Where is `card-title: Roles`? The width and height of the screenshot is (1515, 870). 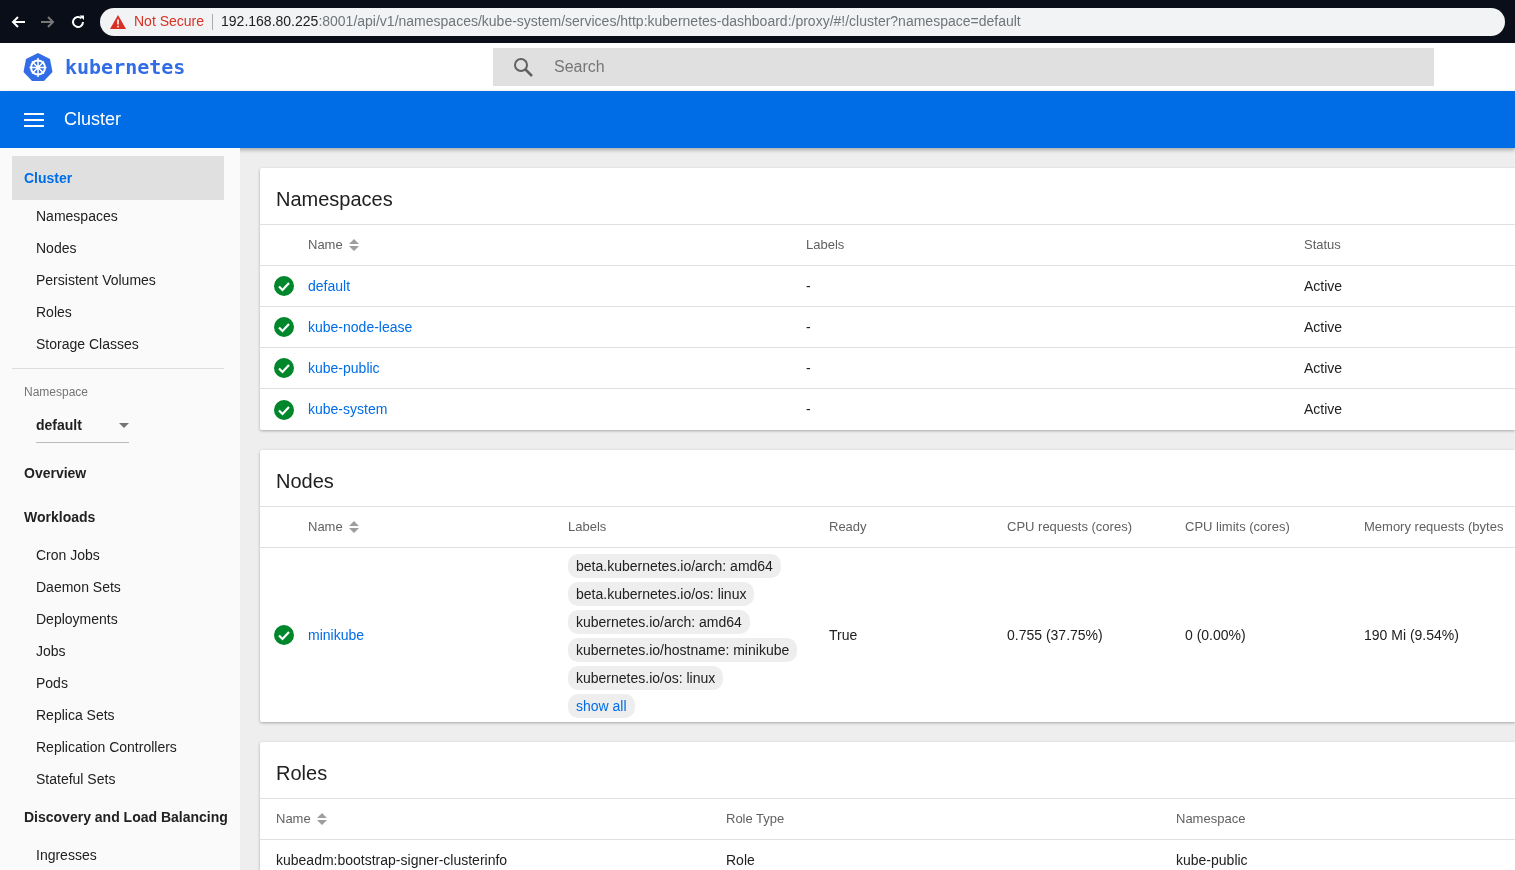 card-title: Roles is located at coordinates (302, 773).